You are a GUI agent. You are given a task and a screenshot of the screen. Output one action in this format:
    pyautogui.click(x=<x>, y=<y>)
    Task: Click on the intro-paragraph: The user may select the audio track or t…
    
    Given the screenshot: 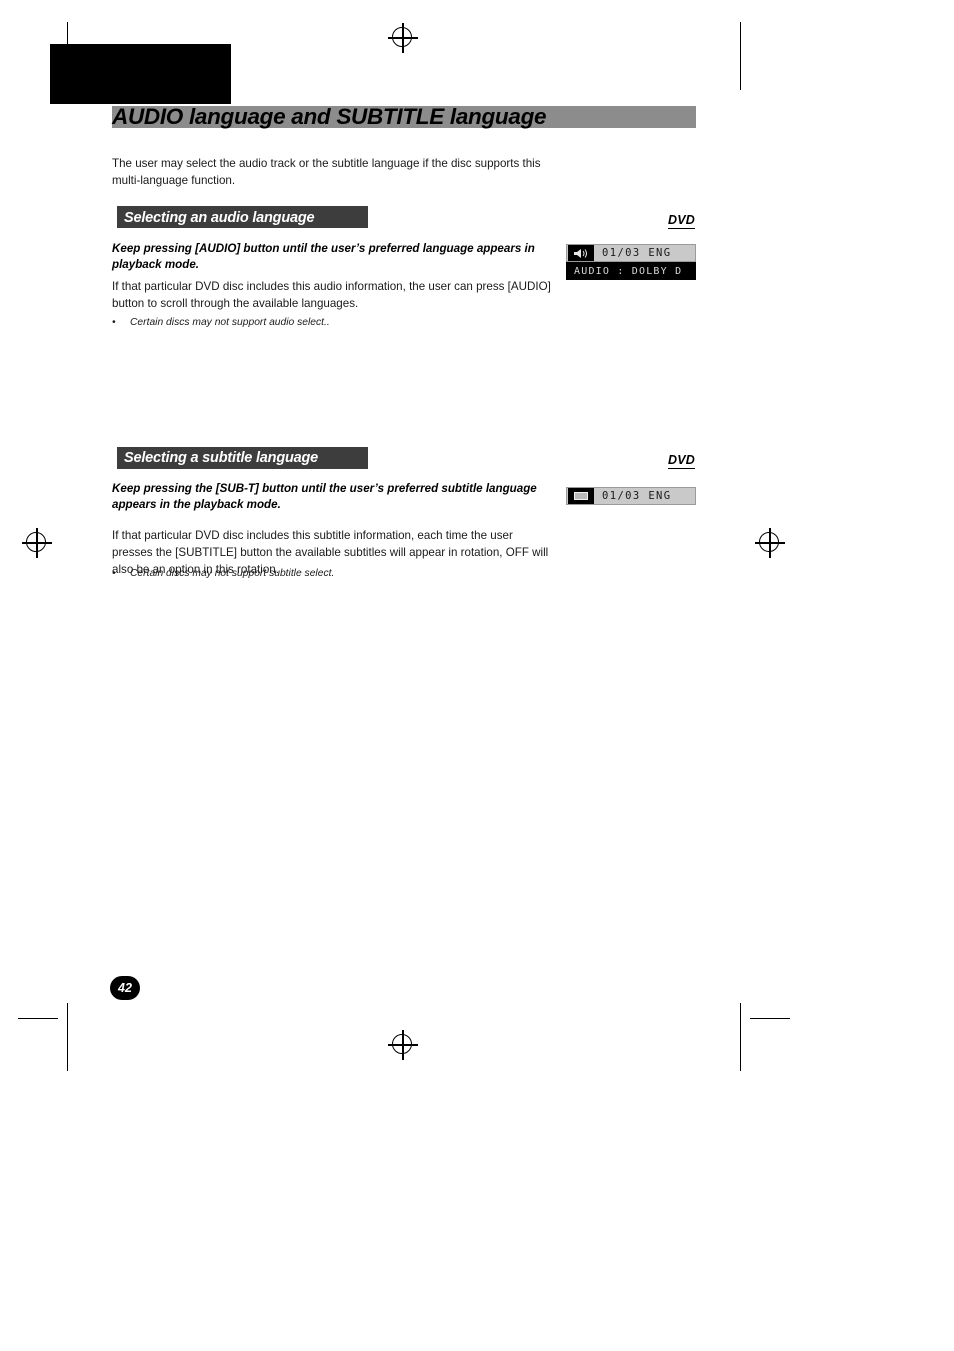 What is the action you would take?
    pyautogui.click(x=326, y=172)
    